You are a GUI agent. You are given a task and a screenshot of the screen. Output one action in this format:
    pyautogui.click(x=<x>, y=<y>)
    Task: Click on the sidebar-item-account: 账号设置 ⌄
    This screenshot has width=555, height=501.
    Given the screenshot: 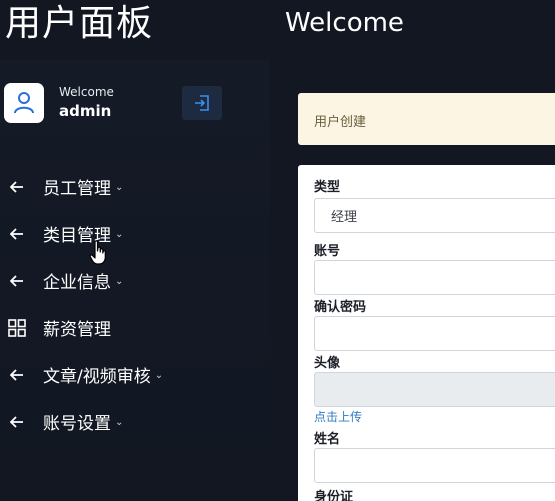 What is the action you would take?
    pyautogui.click(x=135, y=421)
    